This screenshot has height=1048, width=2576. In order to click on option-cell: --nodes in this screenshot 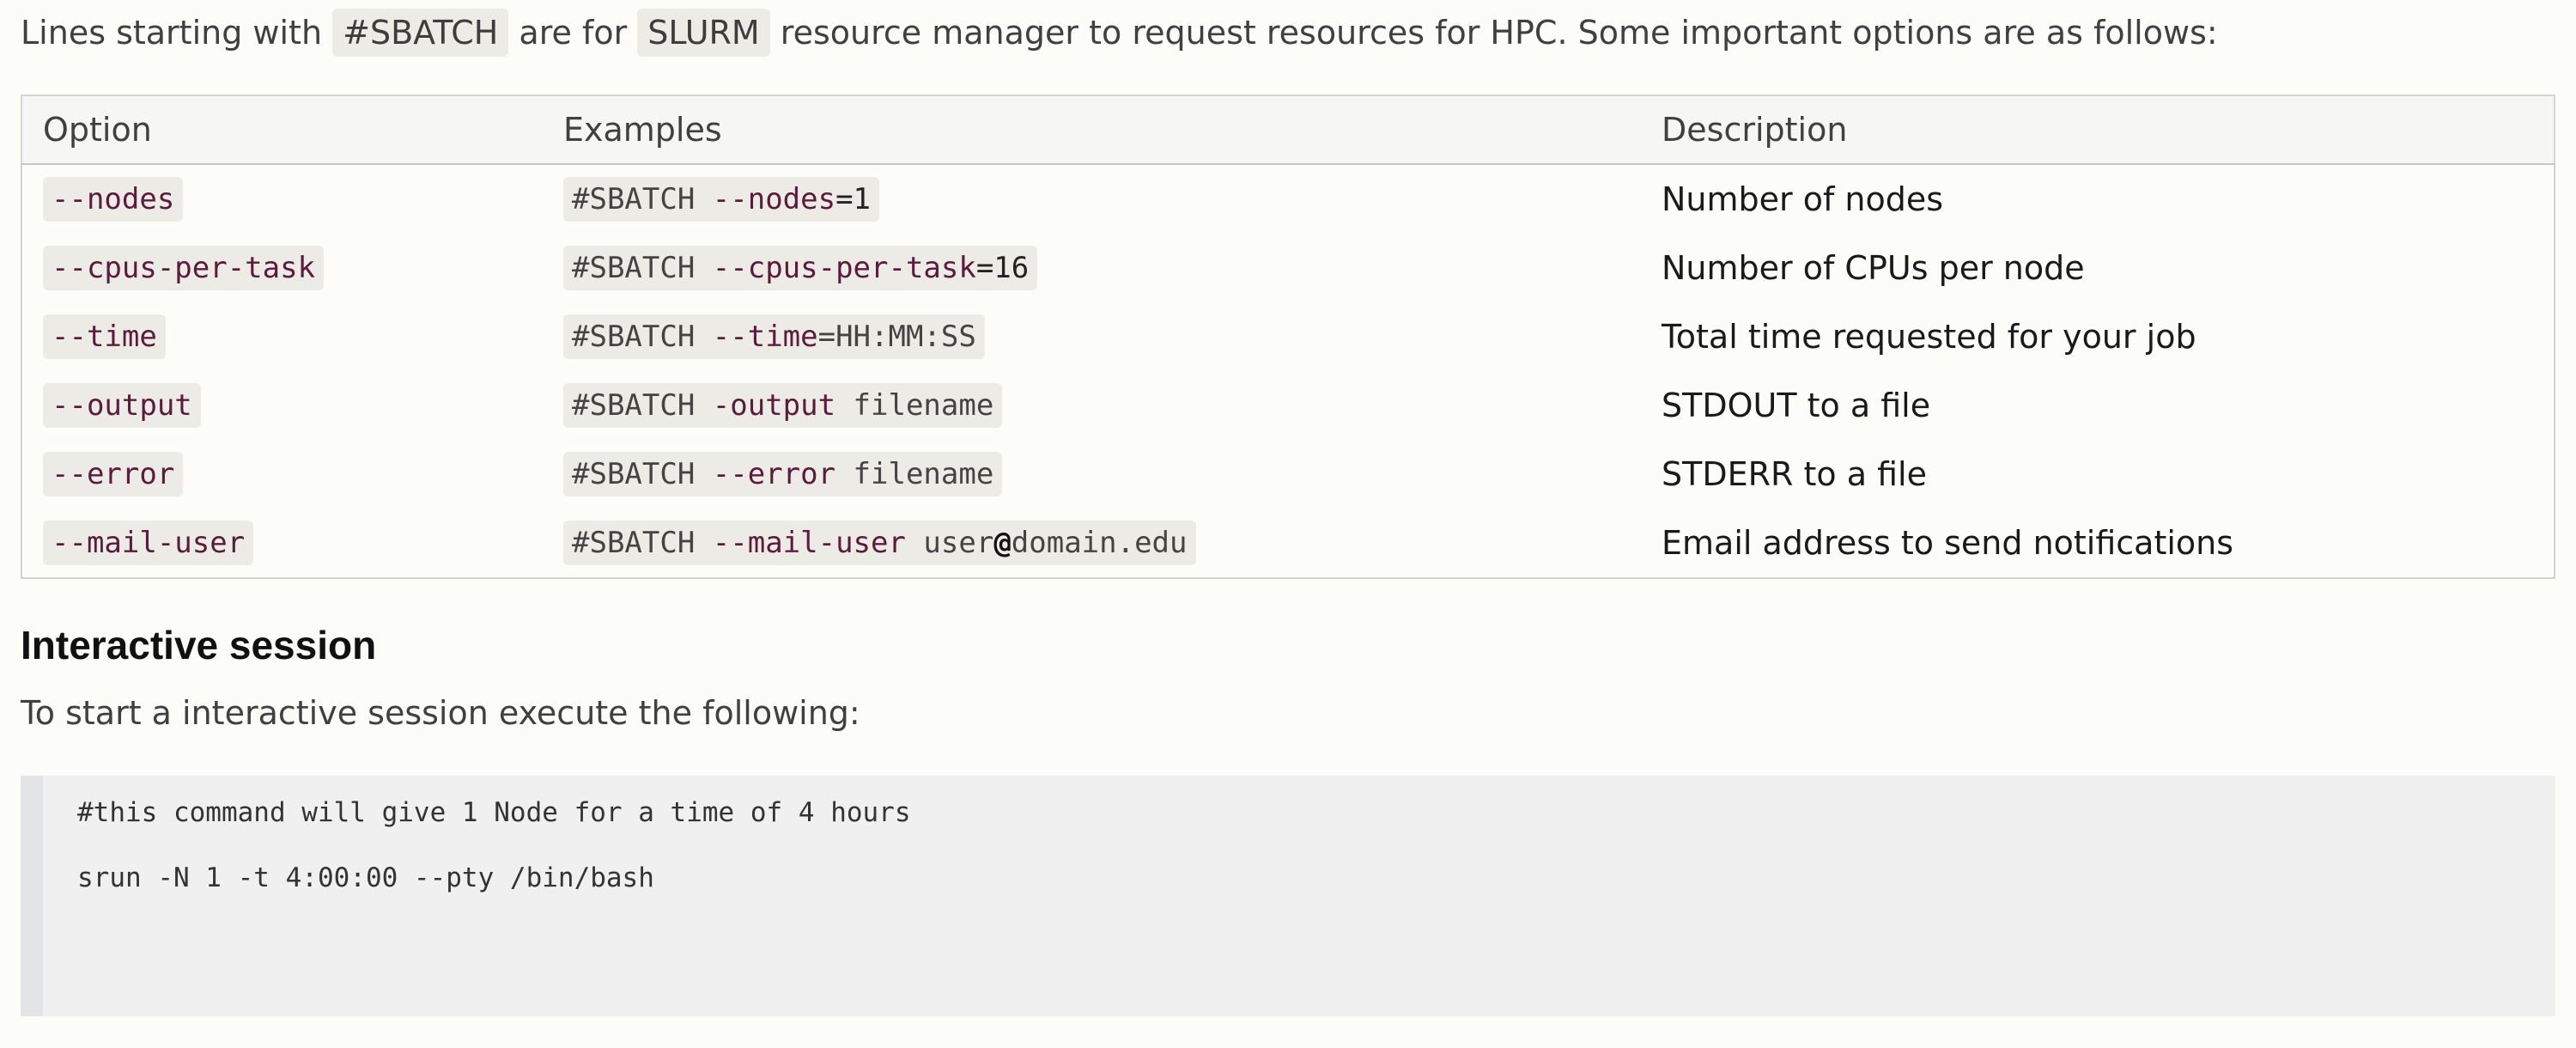, I will do `click(282, 199)`.